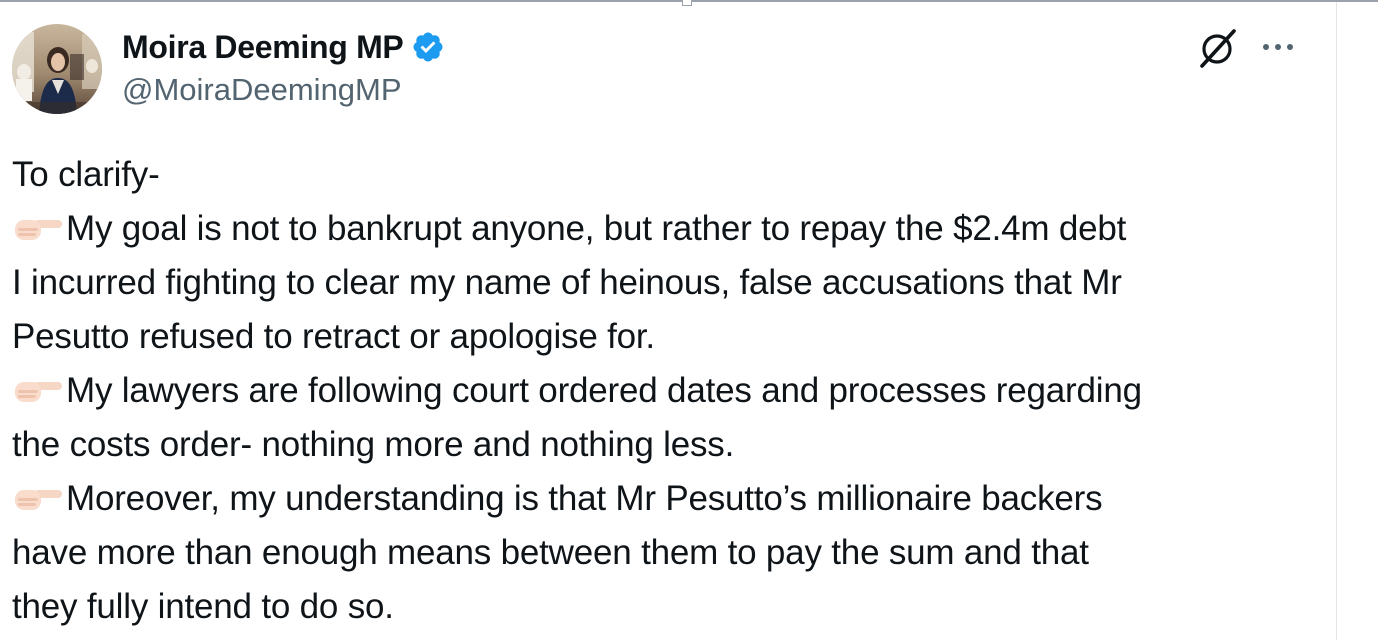 Image resolution: width=1378 pixels, height=640 pixels. I want to click on author-name-row: Moira Deeming MP, so click(283, 47).